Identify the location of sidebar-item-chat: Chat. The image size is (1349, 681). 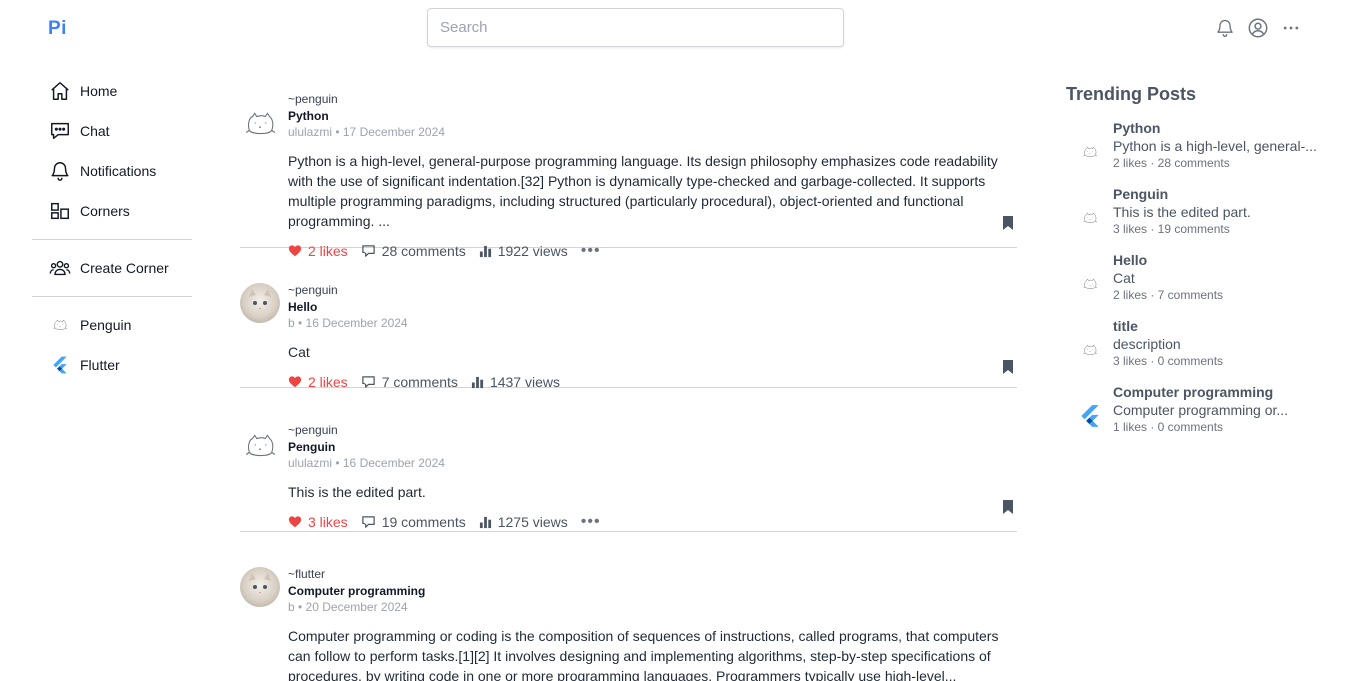
(112, 131).